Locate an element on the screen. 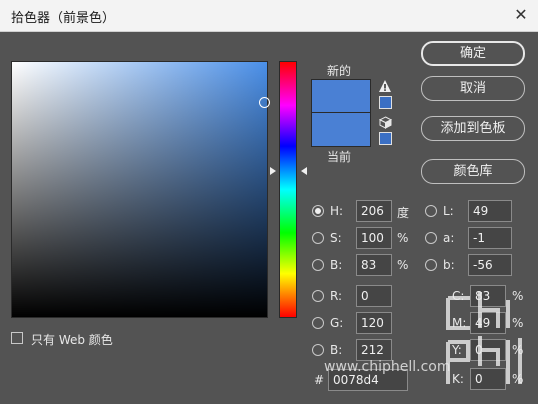  radio-s is located at coordinates (318, 238).